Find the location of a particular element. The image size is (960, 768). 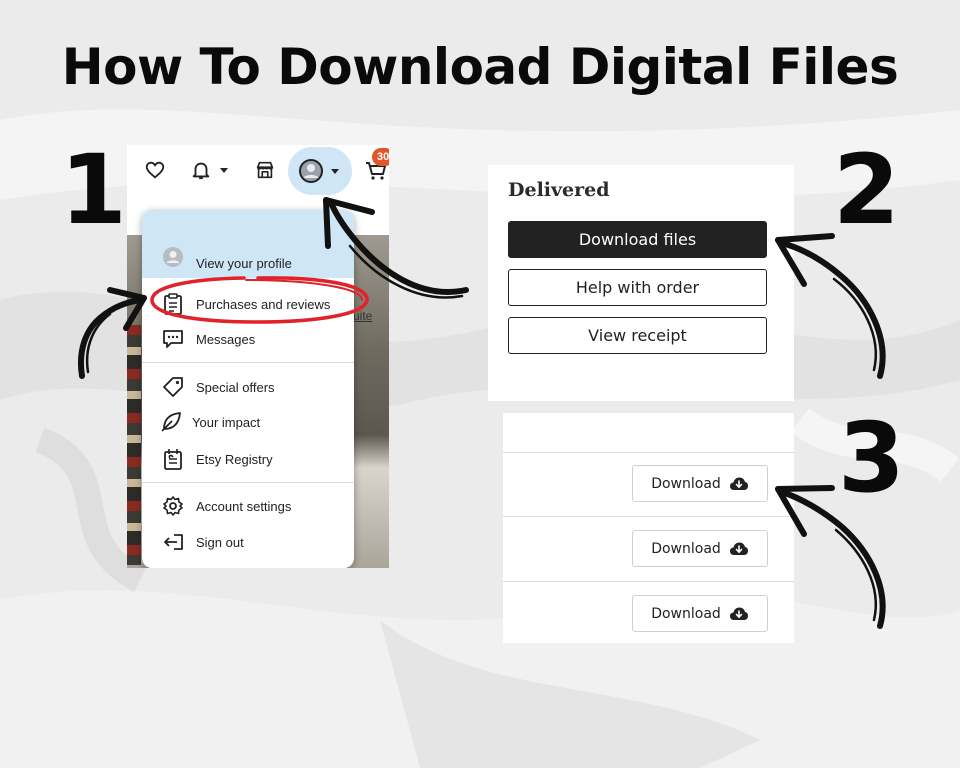

arrow-to-download-files is located at coordinates (832, 309).